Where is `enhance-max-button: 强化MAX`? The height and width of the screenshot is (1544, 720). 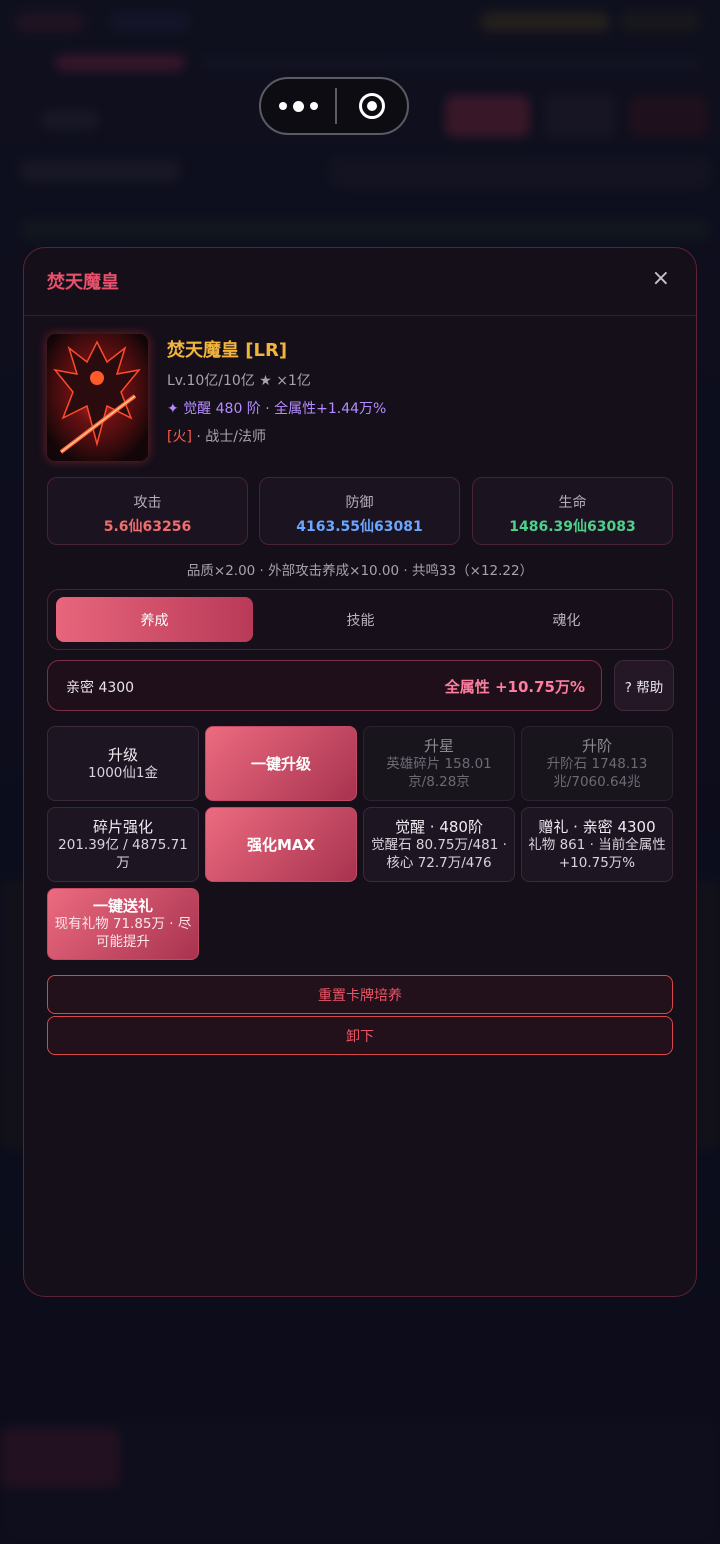
enhance-max-button: 强化MAX is located at coordinates (281, 844).